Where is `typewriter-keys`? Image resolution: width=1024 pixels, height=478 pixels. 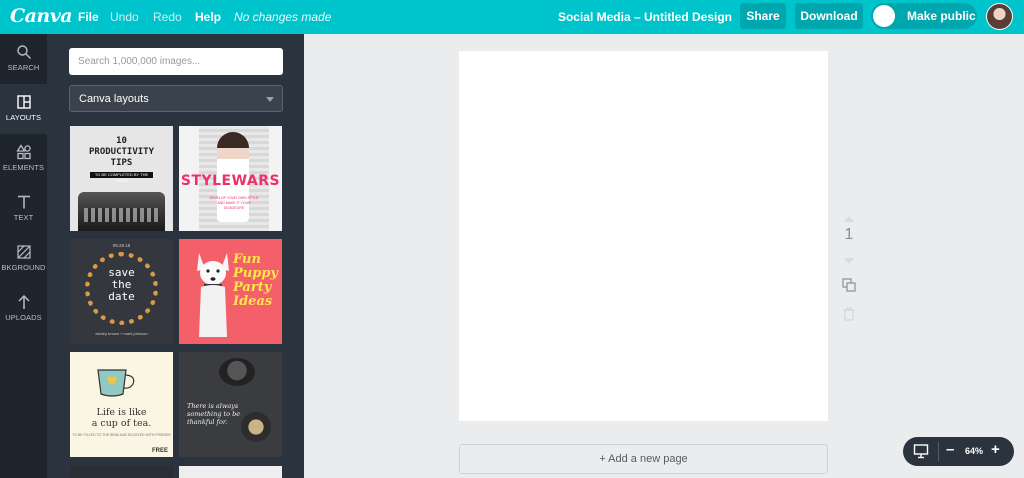 typewriter-keys is located at coordinates (121, 215).